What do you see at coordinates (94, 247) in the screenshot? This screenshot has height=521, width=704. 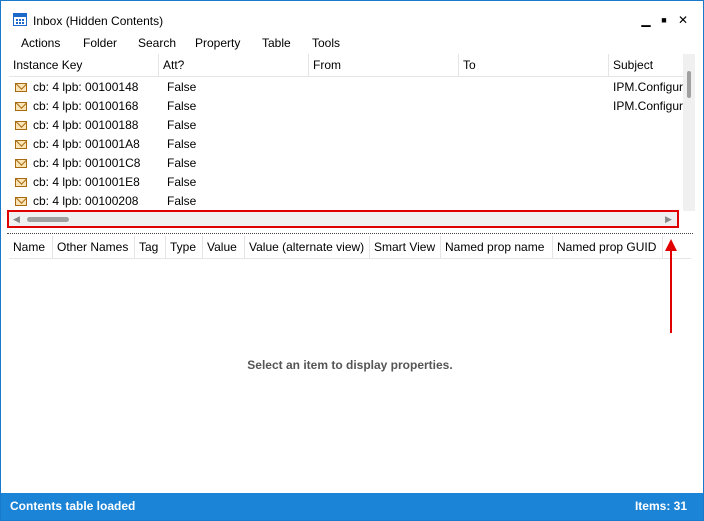 I see `column-header-other-names: Other Names` at bounding box center [94, 247].